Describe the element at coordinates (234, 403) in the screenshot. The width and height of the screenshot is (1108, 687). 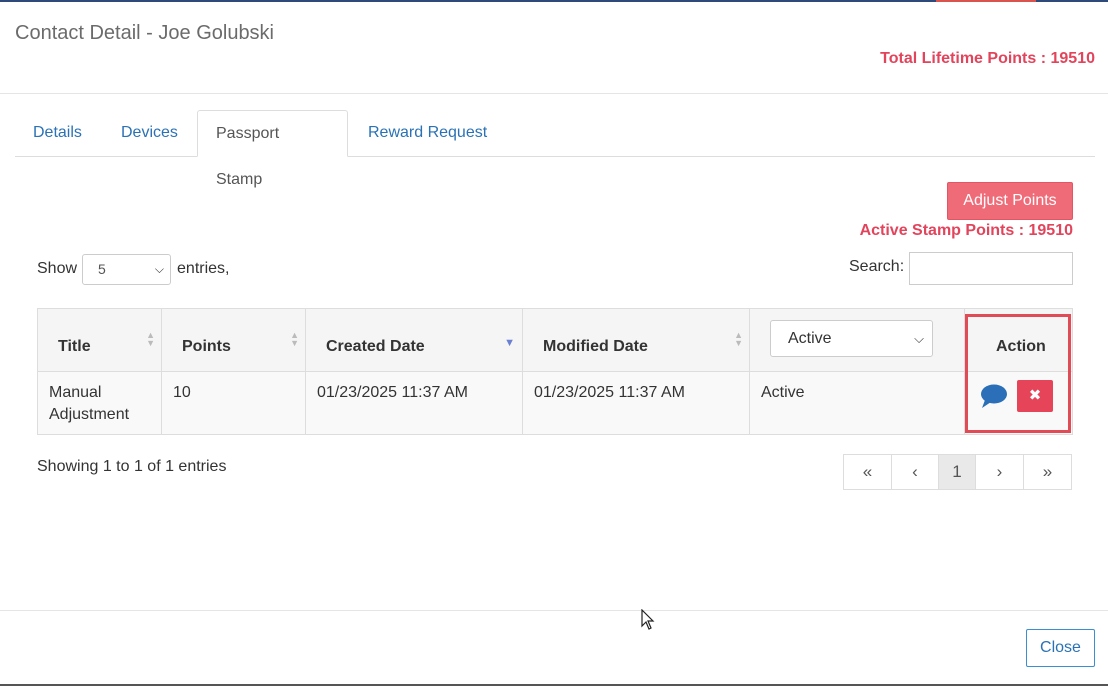
I see `cell-points: 10` at that location.